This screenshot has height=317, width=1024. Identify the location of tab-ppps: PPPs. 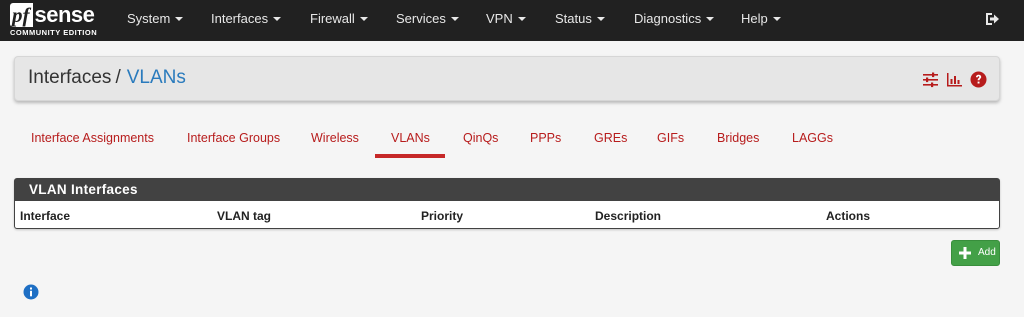
(545, 138).